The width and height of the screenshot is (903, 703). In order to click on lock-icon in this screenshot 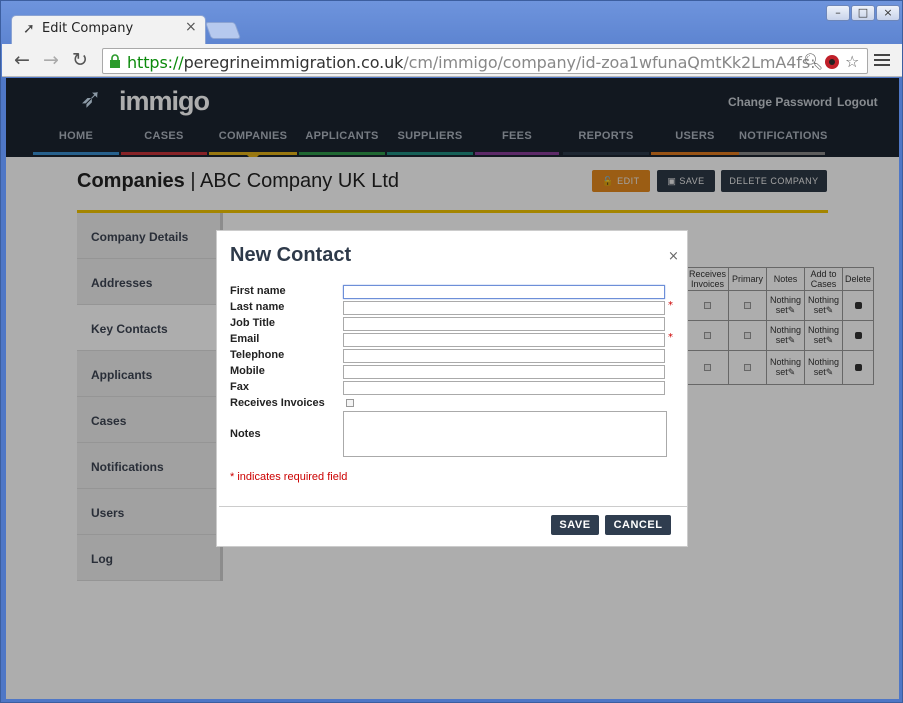, I will do `click(115, 61)`.